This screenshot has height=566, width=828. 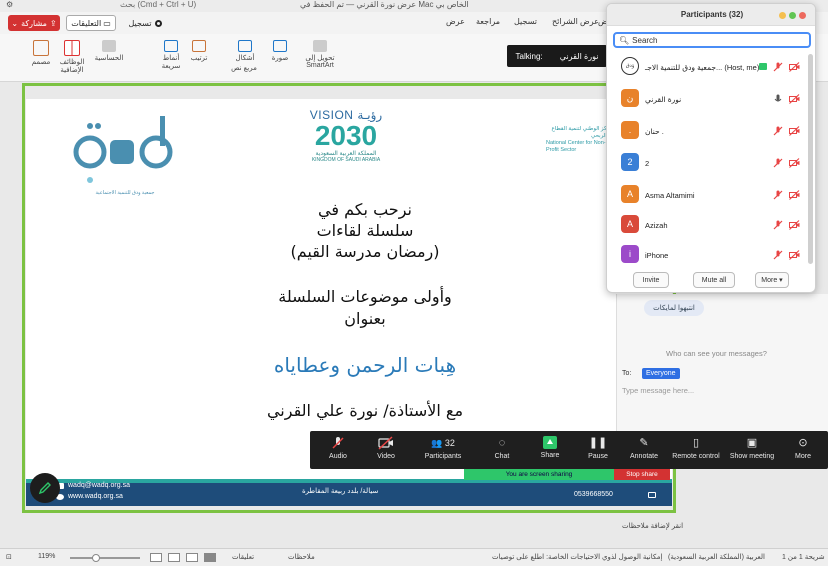 What do you see at coordinates (140, 23) in the screenshot?
I see `record-label: تسجيل` at bounding box center [140, 23].